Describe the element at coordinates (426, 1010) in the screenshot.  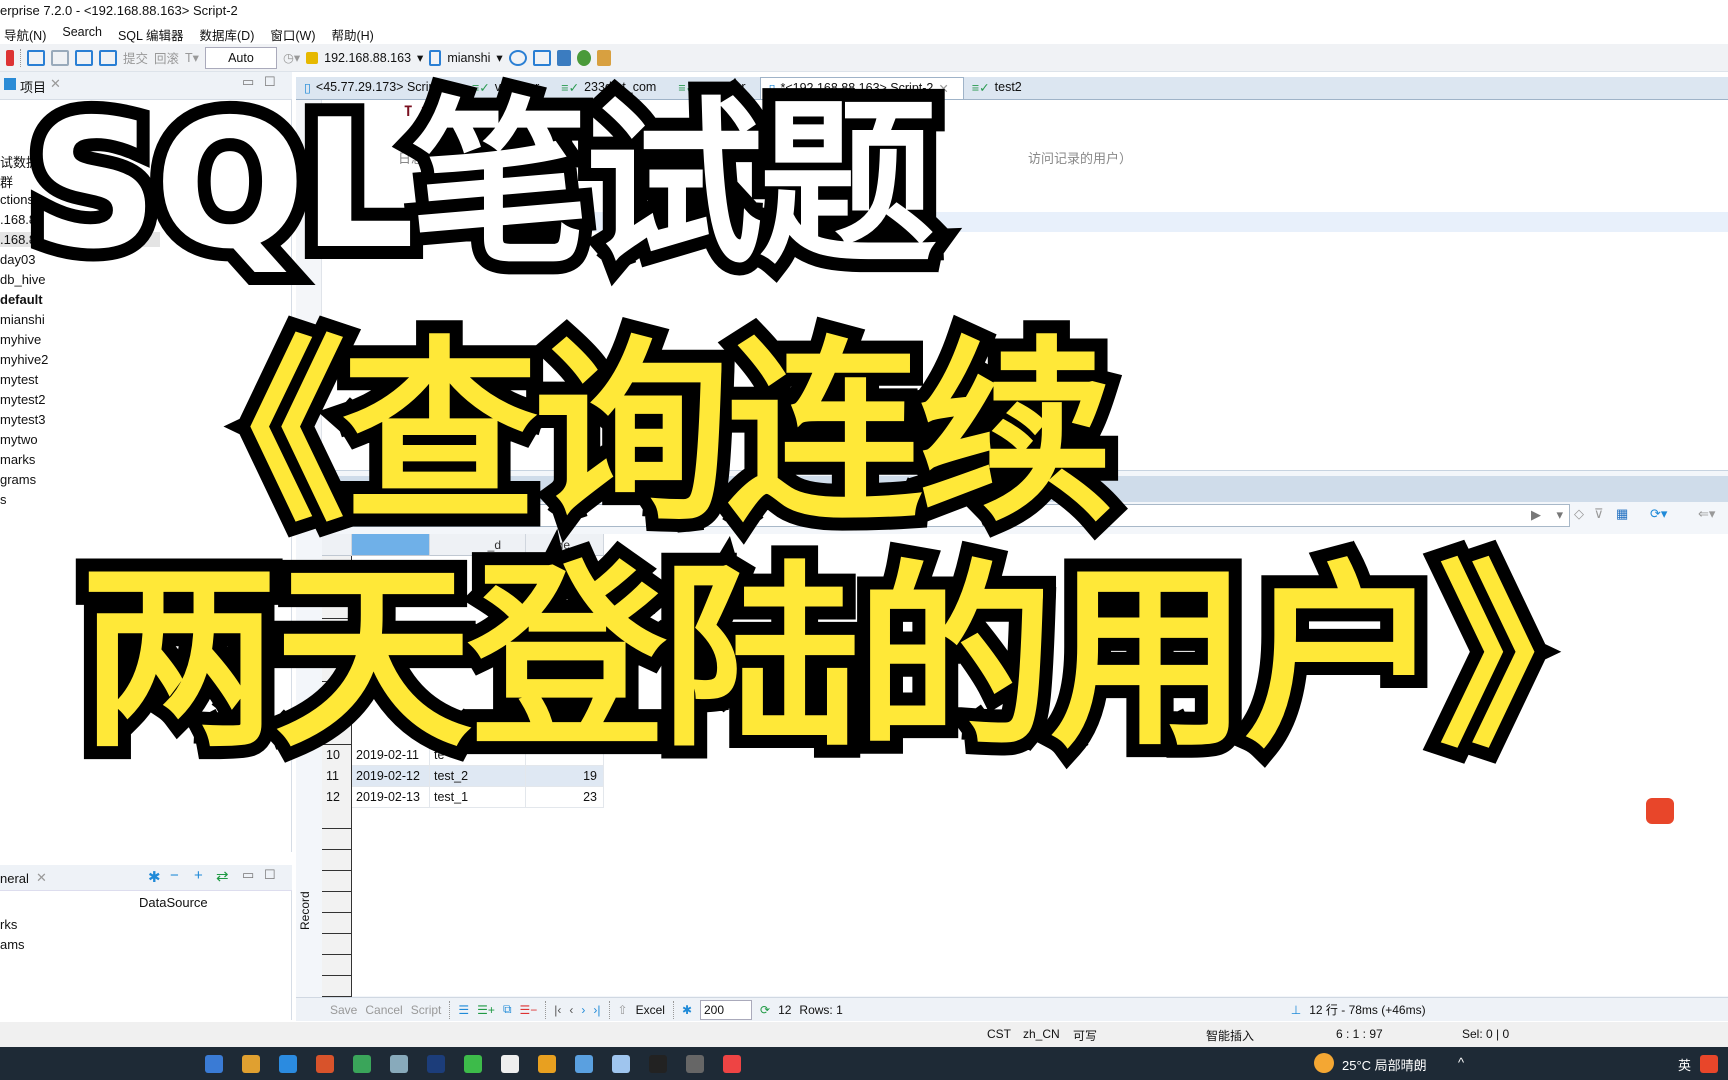
I see `script-button: Script` at that location.